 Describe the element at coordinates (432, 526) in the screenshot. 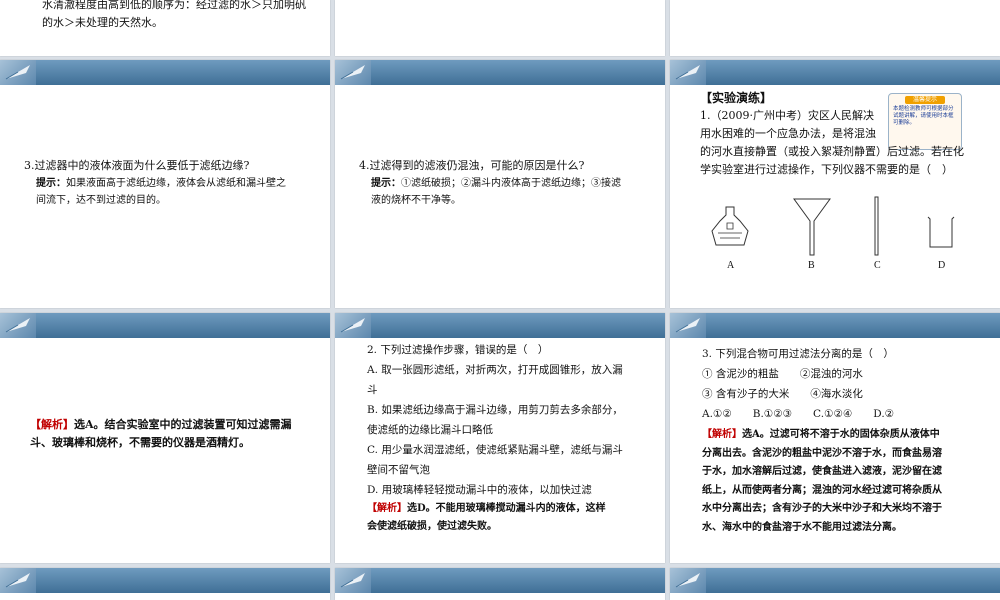

I see `answer-text: 会使滤纸破损，使过滤失败。` at that location.